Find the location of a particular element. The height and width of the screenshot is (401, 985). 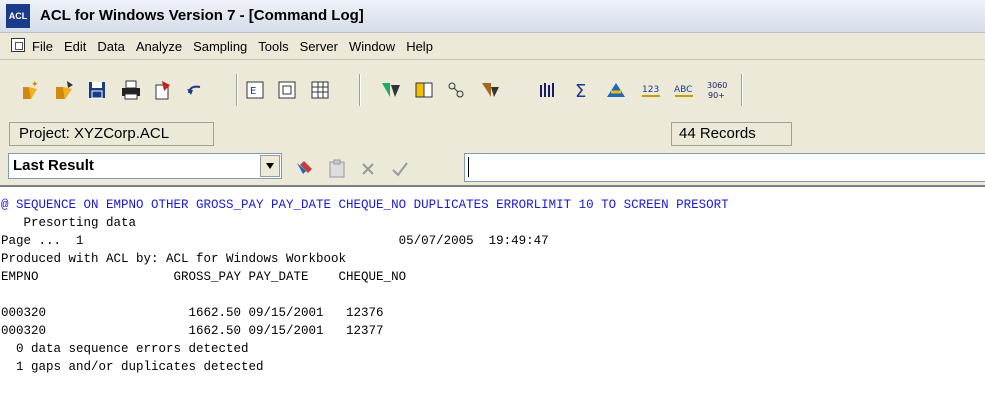

open-project-icon is located at coordinates (64, 90).